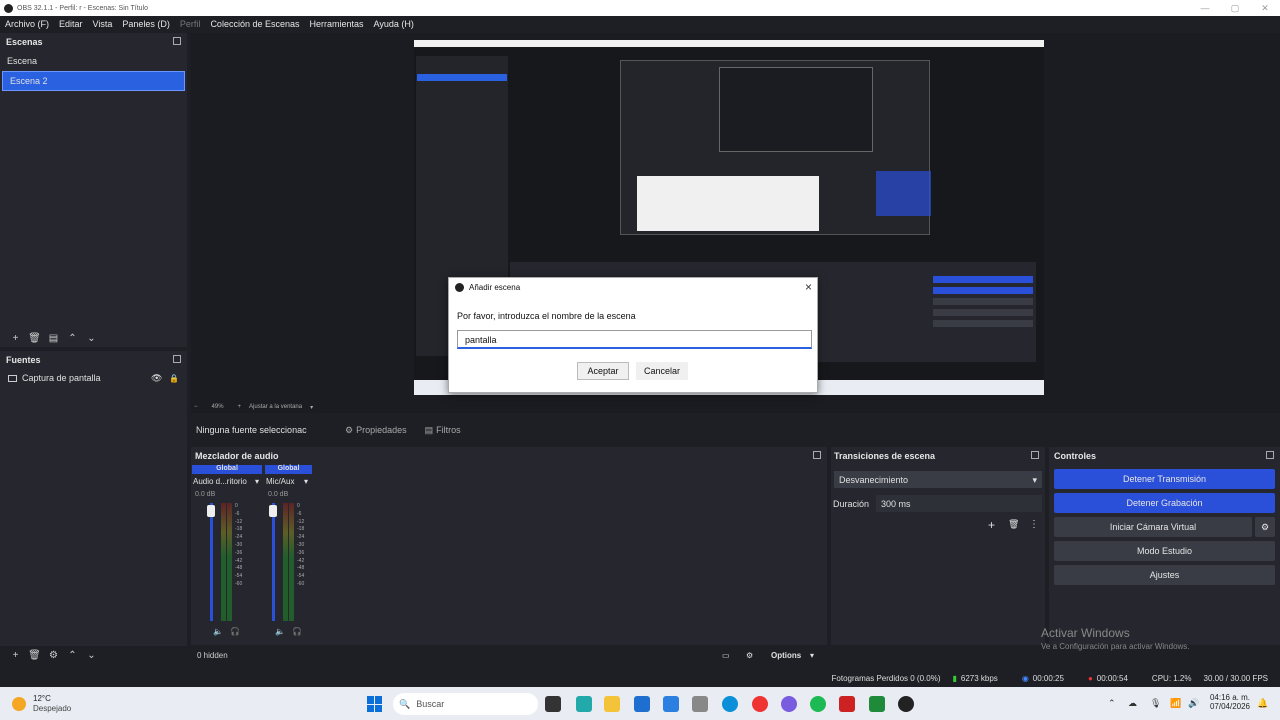  Describe the element at coordinates (1205, 8) in the screenshot. I see `minimize-icon: —` at that location.